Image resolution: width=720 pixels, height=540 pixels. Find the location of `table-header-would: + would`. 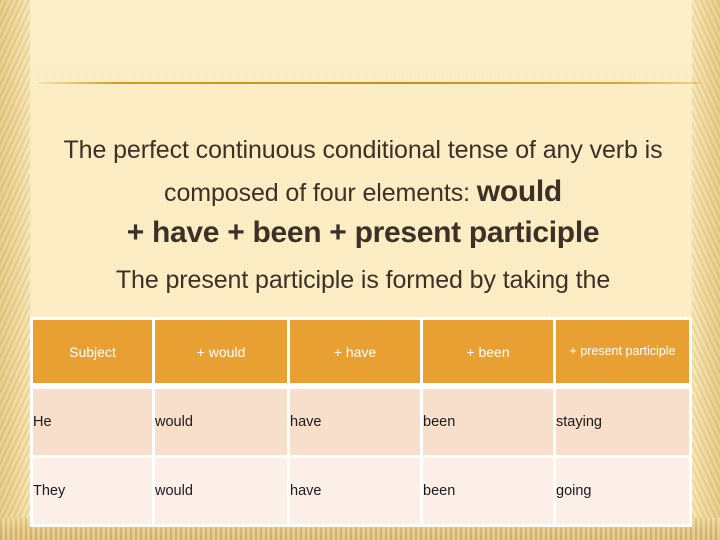

table-header-would: + would is located at coordinates (222, 351).